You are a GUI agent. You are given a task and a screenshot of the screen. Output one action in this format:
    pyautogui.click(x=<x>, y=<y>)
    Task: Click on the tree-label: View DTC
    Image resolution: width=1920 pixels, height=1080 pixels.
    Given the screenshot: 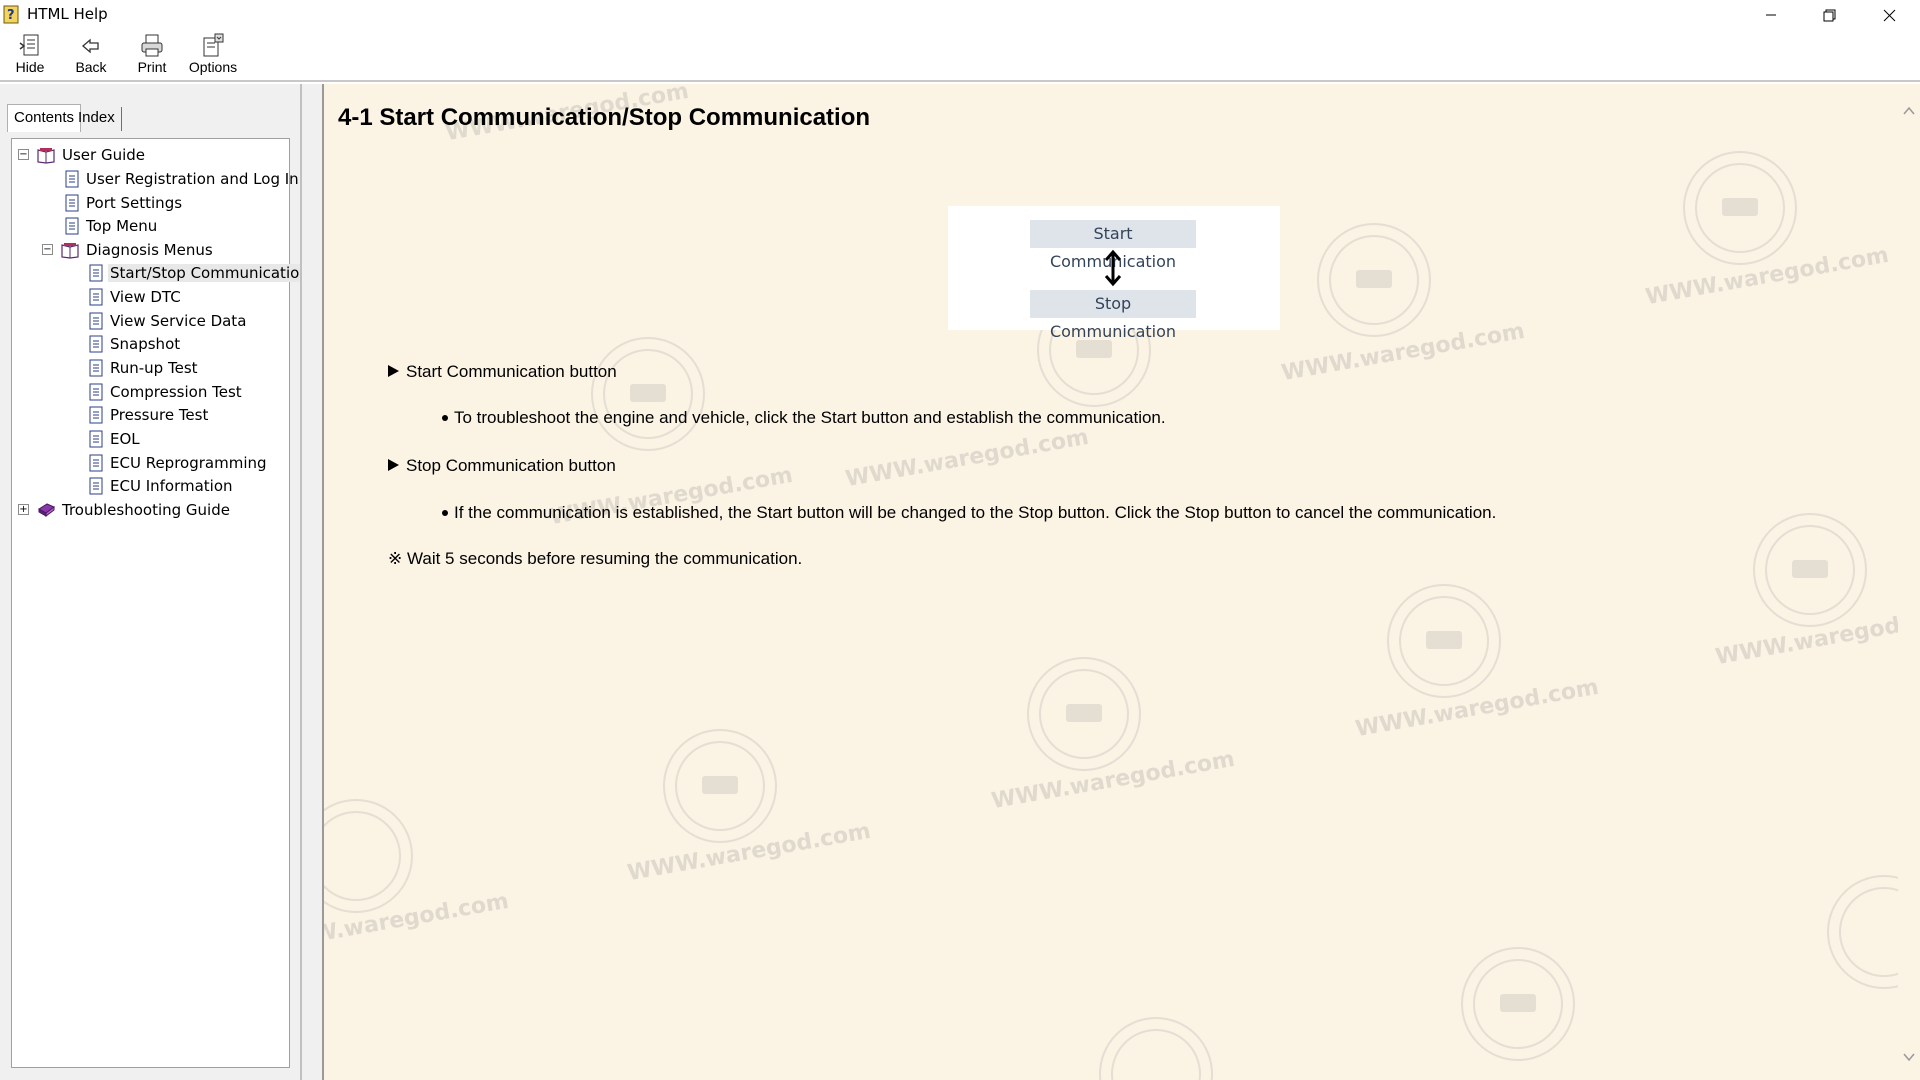 What is the action you would take?
    pyautogui.click(x=145, y=297)
    